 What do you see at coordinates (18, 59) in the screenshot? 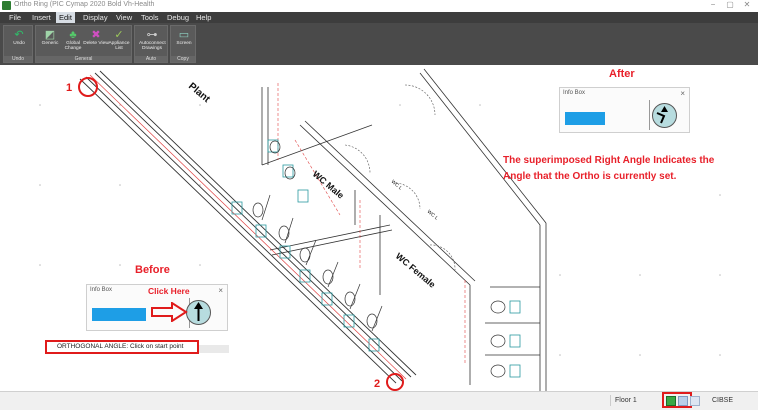
I see `ribbon-group-label: Undo` at bounding box center [18, 59].